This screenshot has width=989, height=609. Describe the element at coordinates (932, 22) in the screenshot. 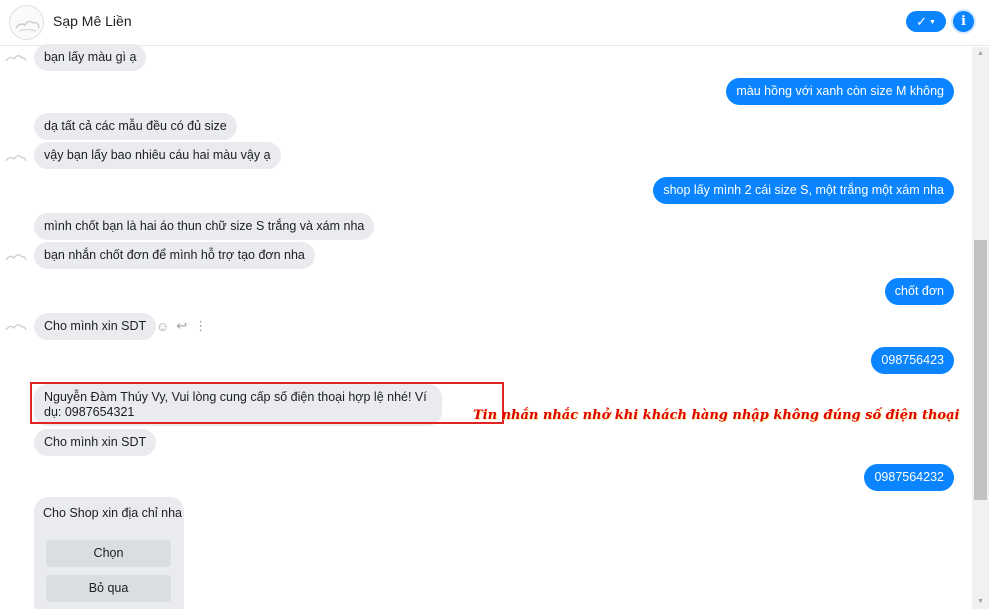

I see `chevron-down-icon: ▼` at that location.